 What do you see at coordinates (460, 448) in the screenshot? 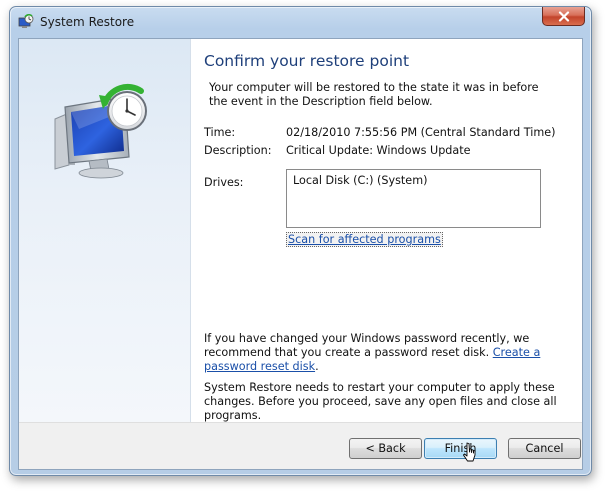
I see `finish-button: Finish` at bounding box center [460, 448].